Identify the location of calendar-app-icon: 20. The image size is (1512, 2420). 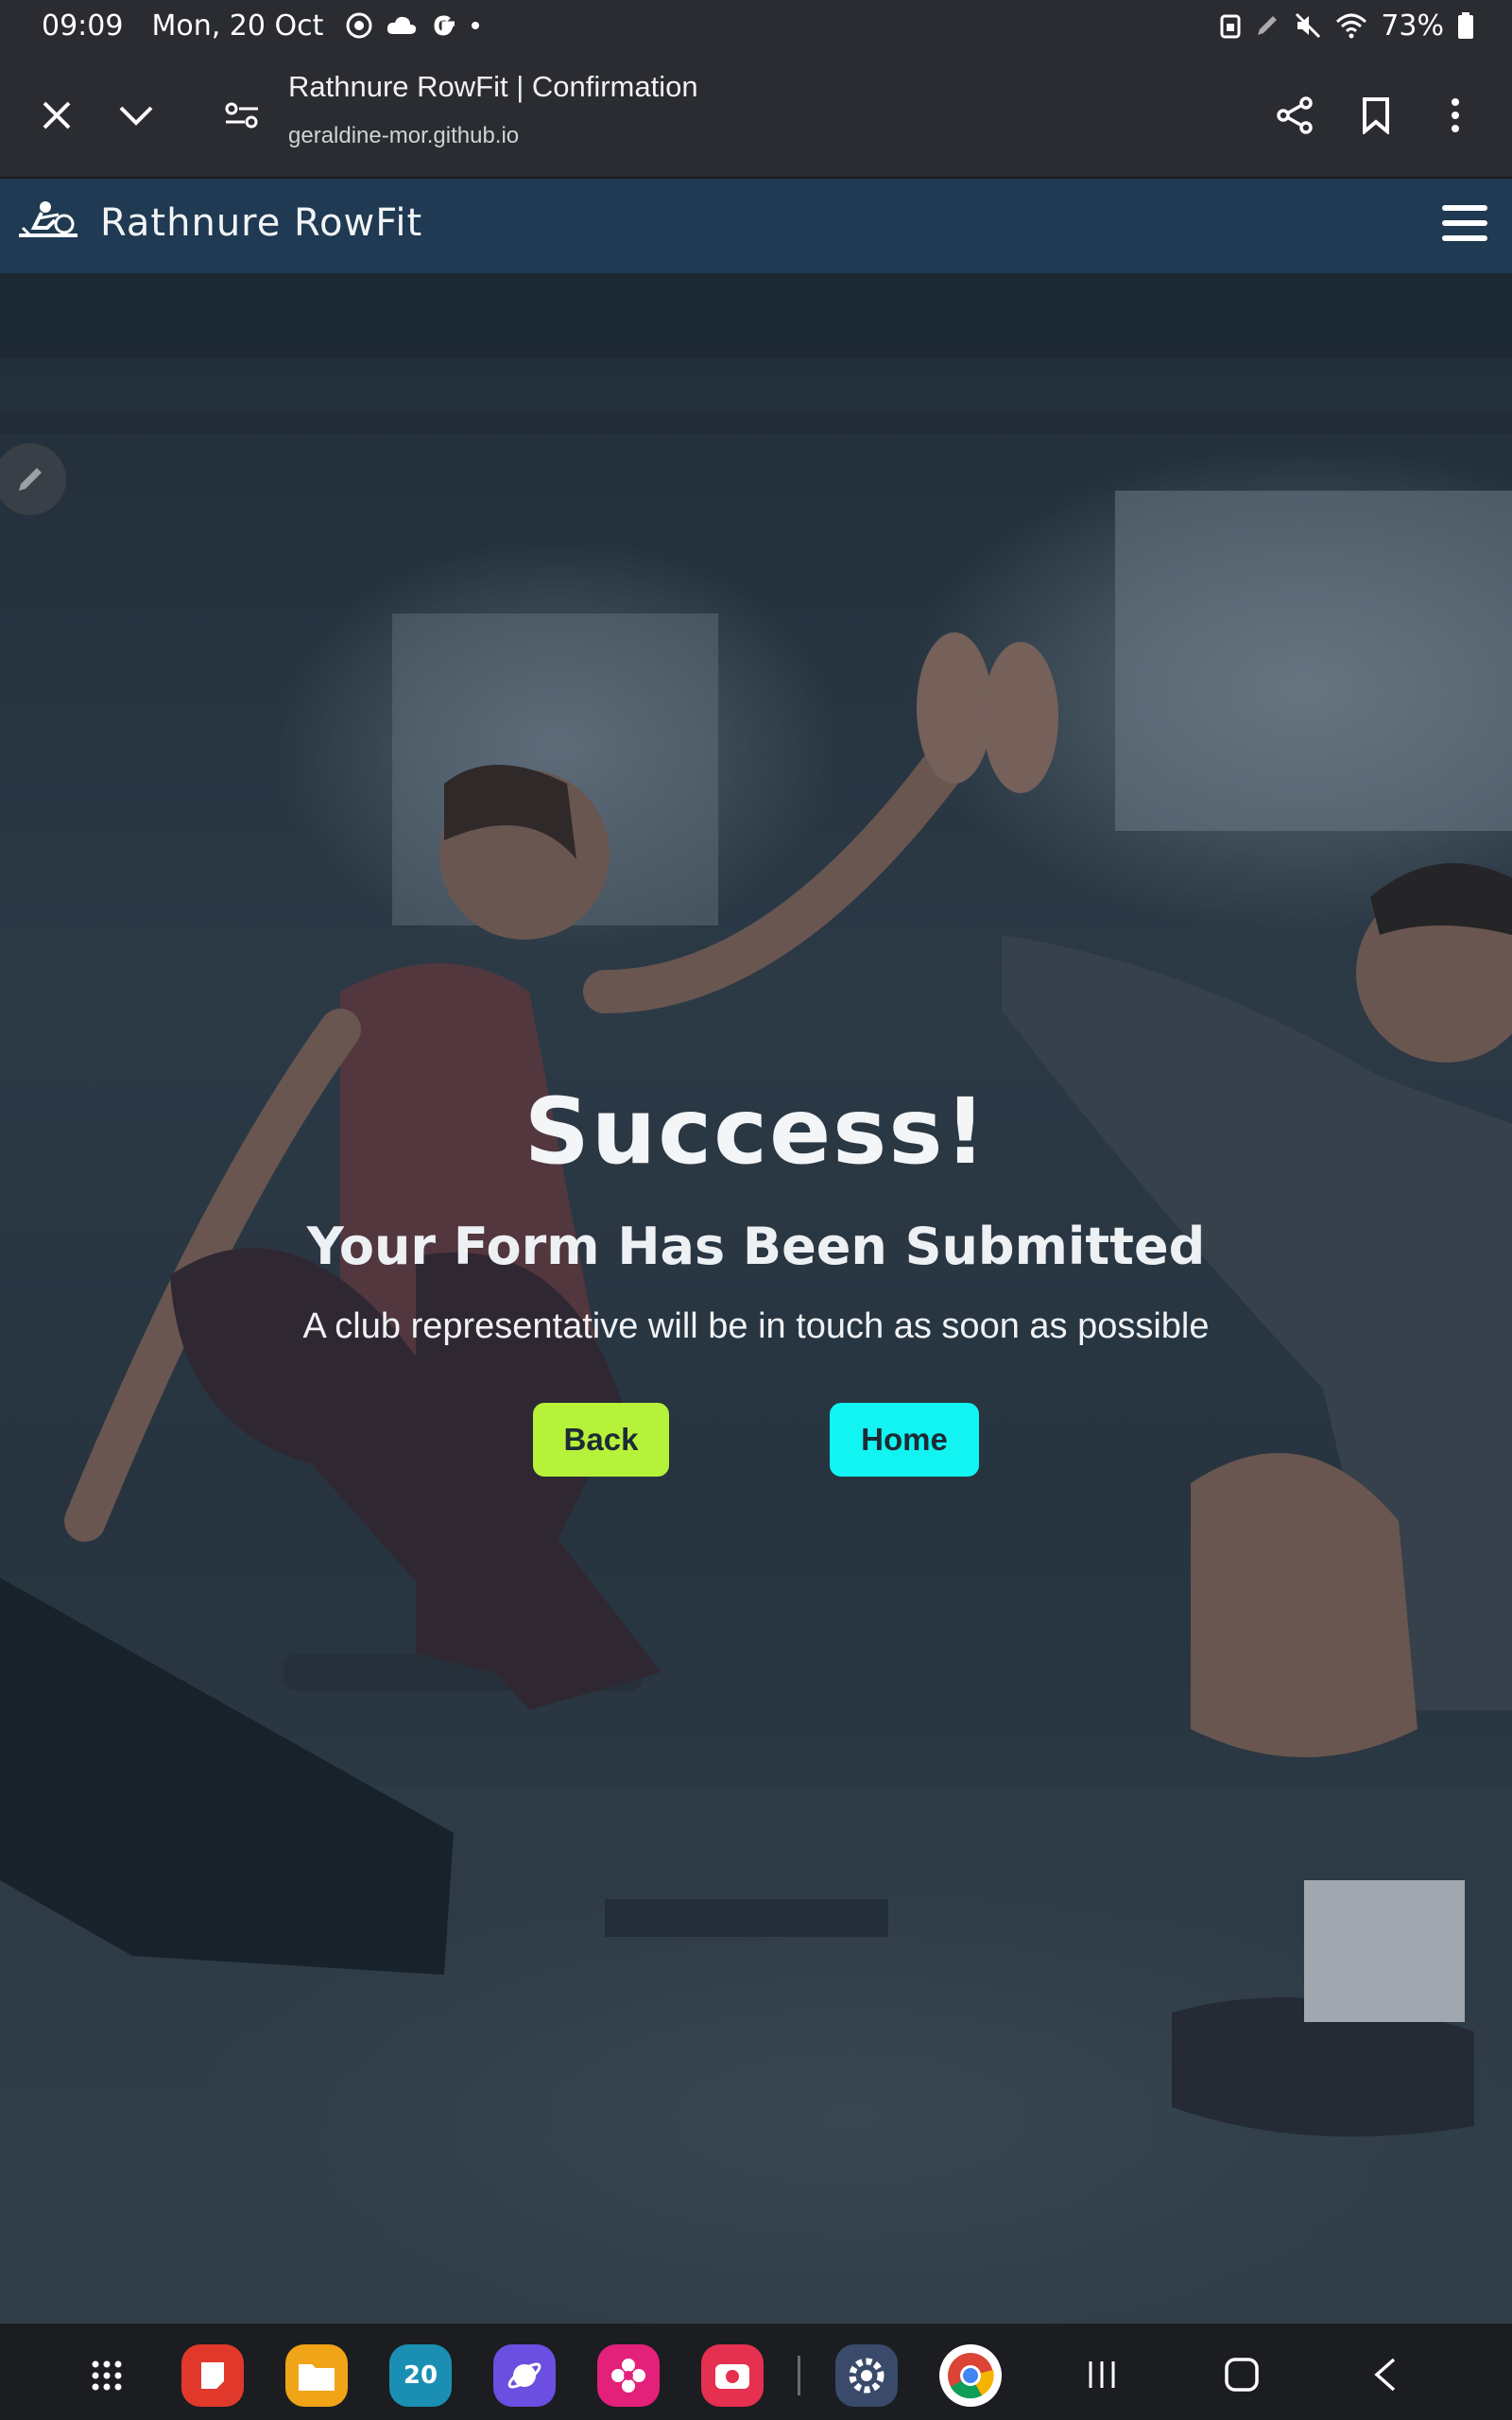
(420, 2375).